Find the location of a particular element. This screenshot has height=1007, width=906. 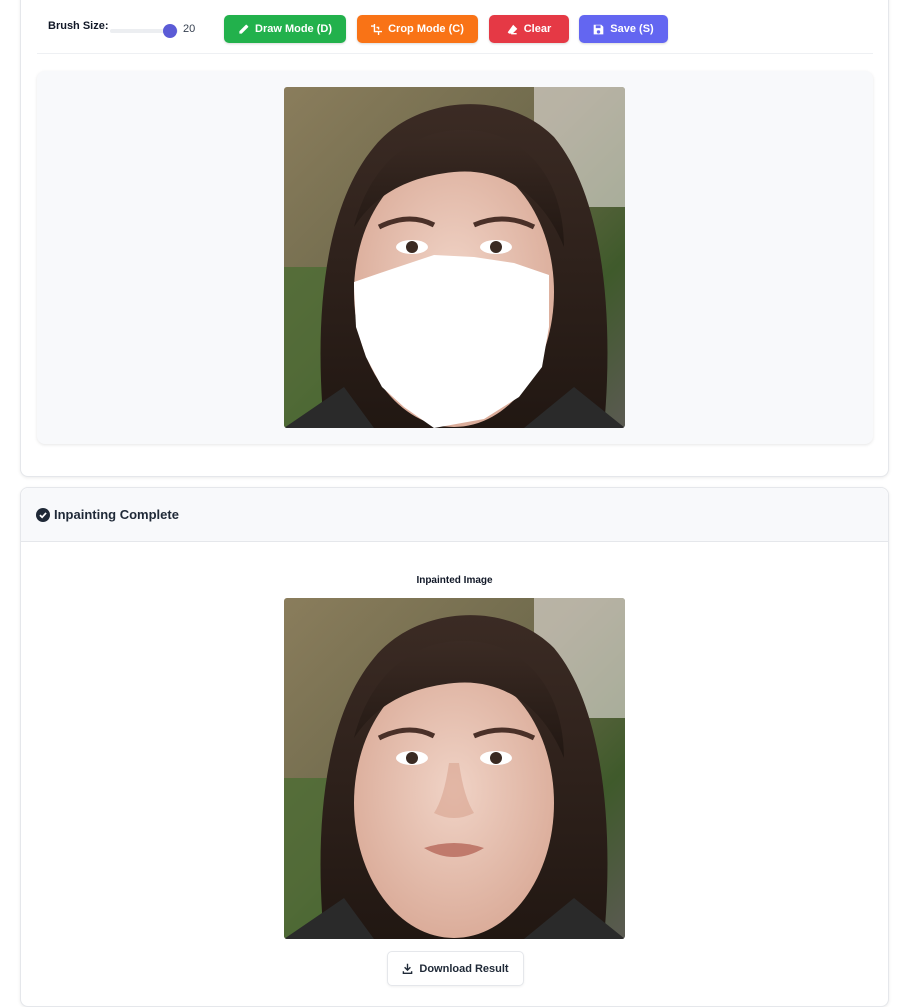

clear-button: Clear is located at coordinates (529, 29).